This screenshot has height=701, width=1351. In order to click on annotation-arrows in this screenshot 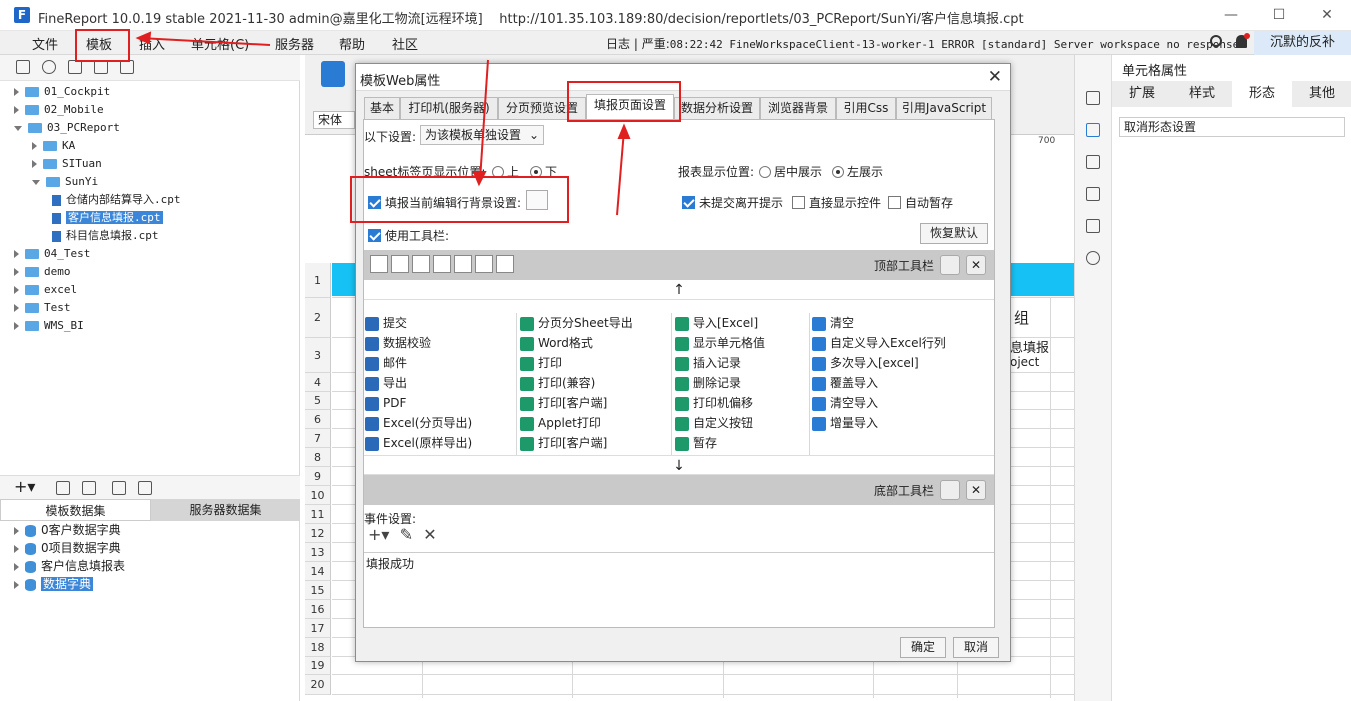, I will do `click(383, 123)`.